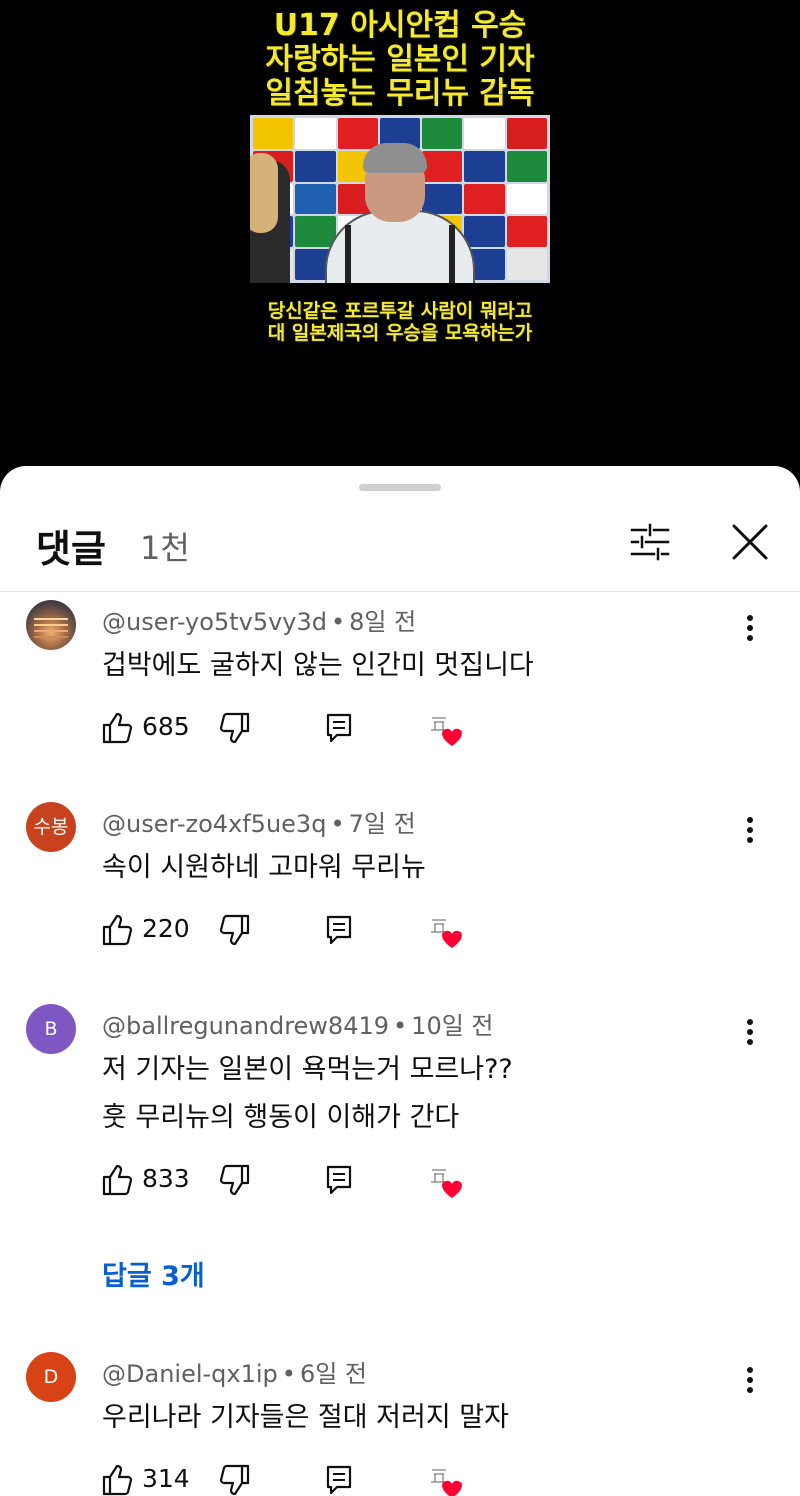 The height and width of the screenshot is (1496, 800). What do you see at coordinates (166, 1478) in the screenshot?
I see `like-count: 314` at bounding box center [166, 1478].